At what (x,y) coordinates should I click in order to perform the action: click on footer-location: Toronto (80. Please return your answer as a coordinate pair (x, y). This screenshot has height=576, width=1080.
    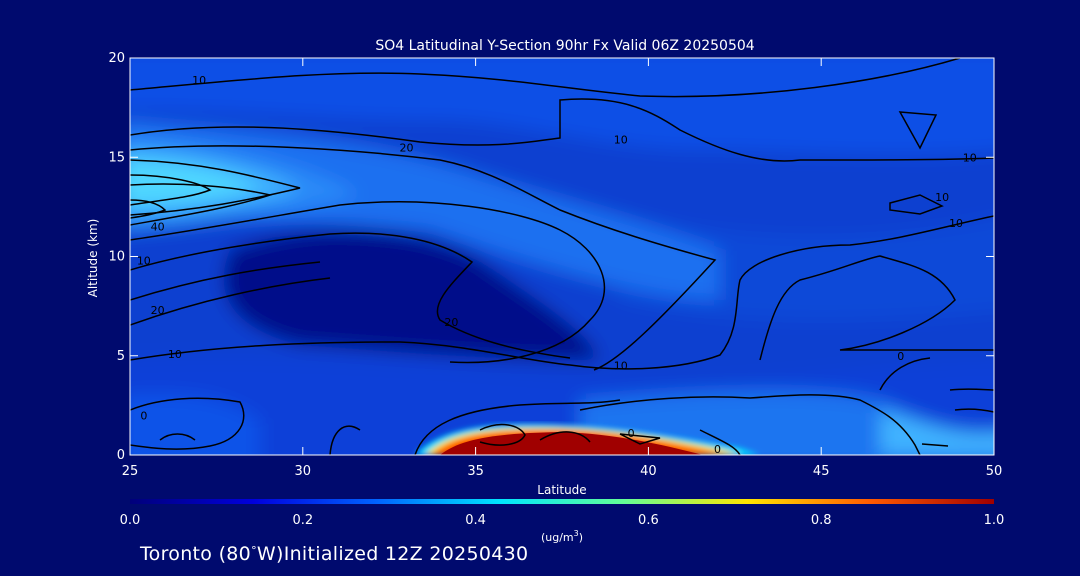
    Looking at the image, I should click on (196, 554).